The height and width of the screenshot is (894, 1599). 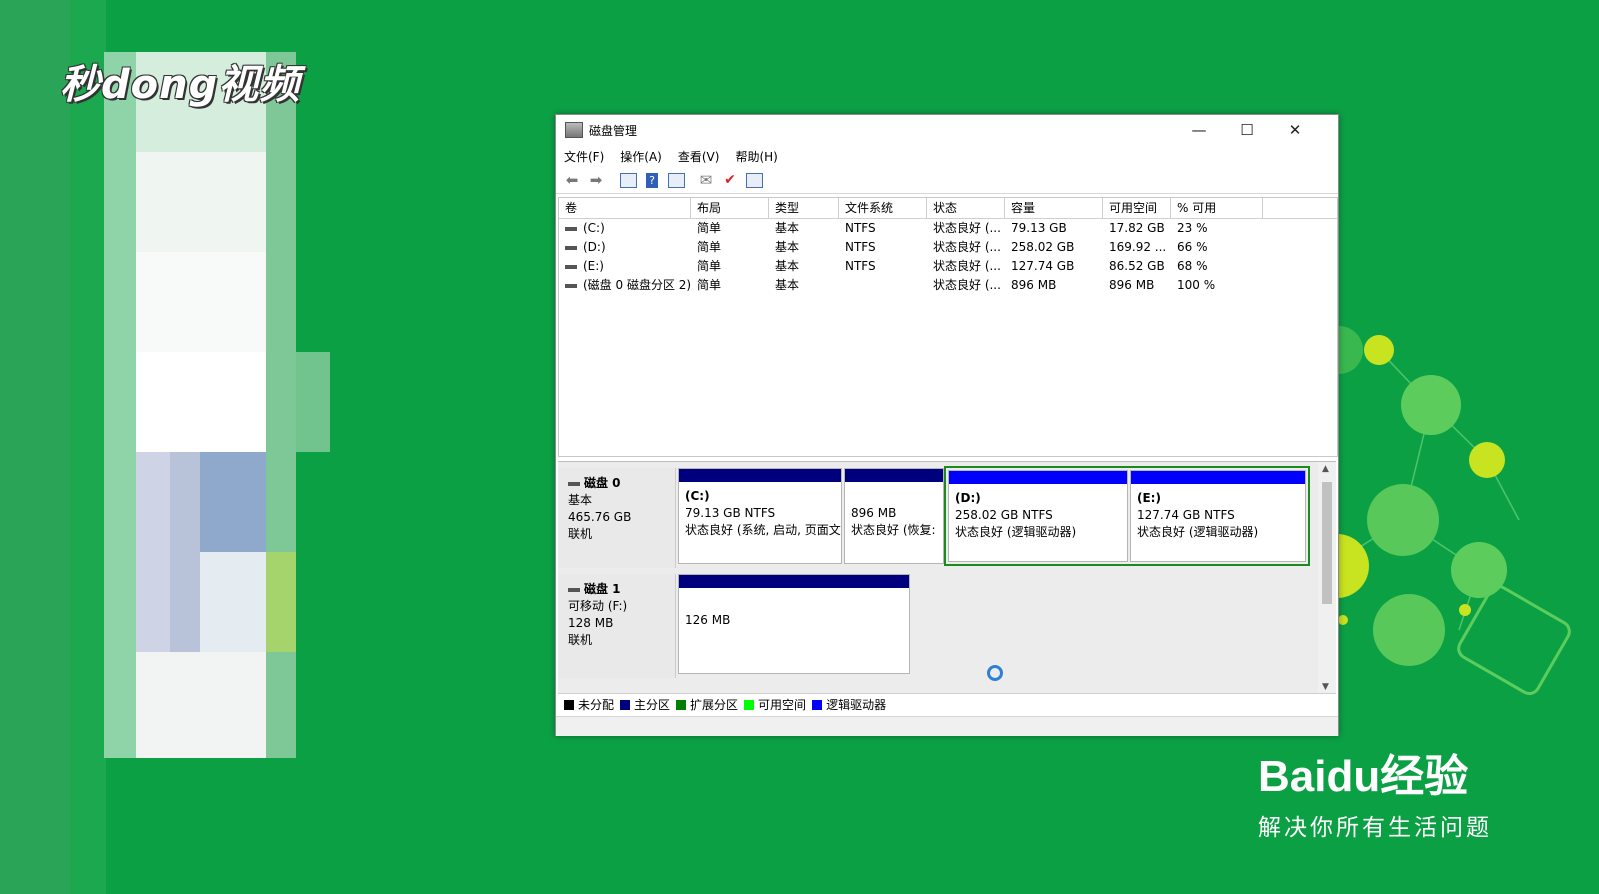 I want to click on partition-recovery: 896 MB 状态良好 (恢复:, so click(x=894, y=516).